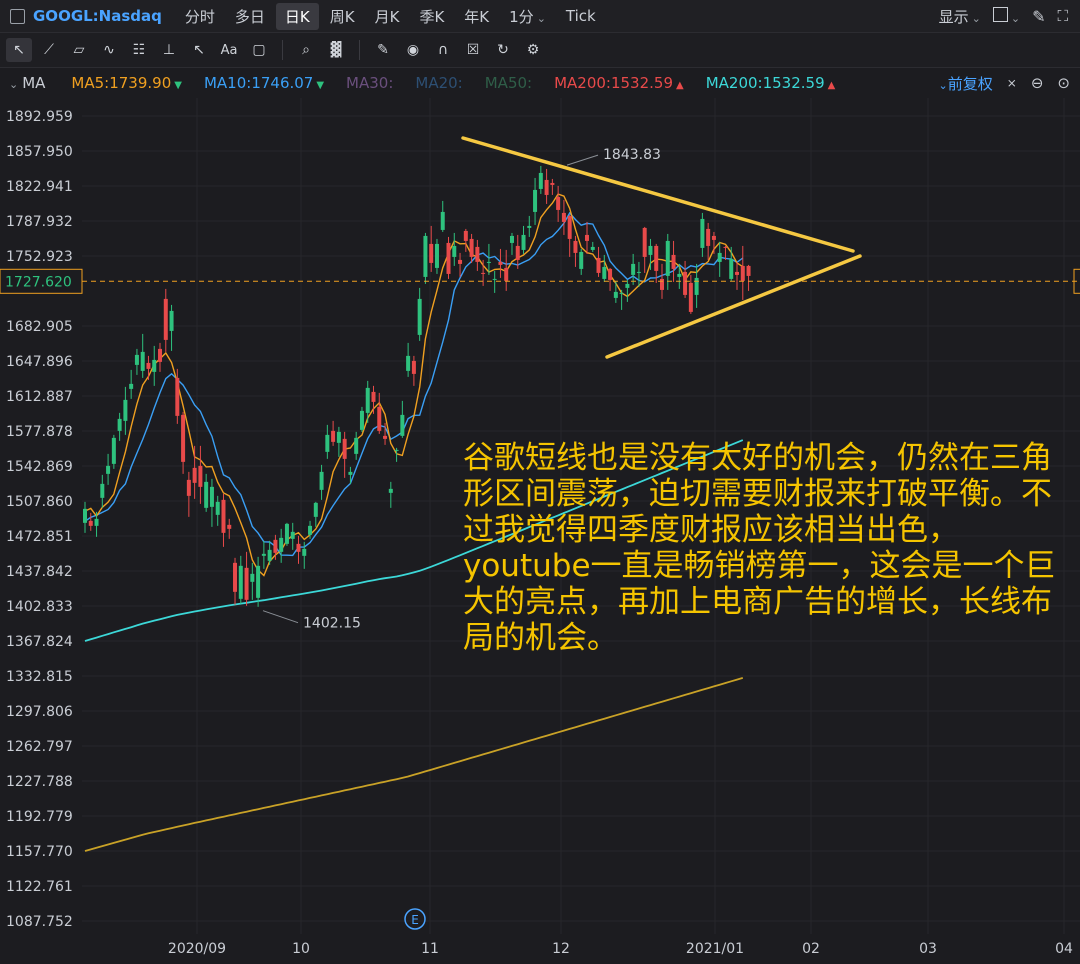  What do you see at coordinates (527, 16) in the screenshot?
I see `tab-timeframe-1min: 1分 ⌄` at bounding box center [527, 16].